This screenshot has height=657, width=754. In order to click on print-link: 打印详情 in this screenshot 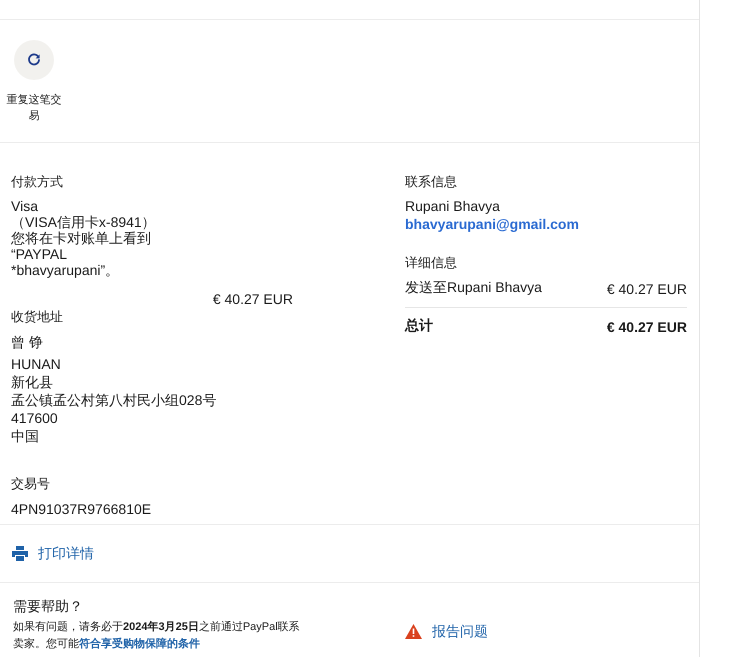, I will do `click(66, 553)`.